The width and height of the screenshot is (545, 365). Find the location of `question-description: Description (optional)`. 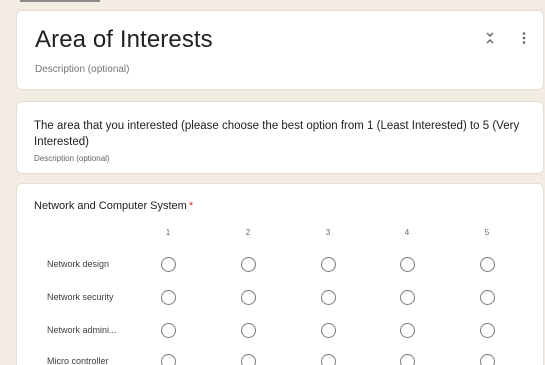

question-description: Description (optional) is located at coordinates (72, 158).